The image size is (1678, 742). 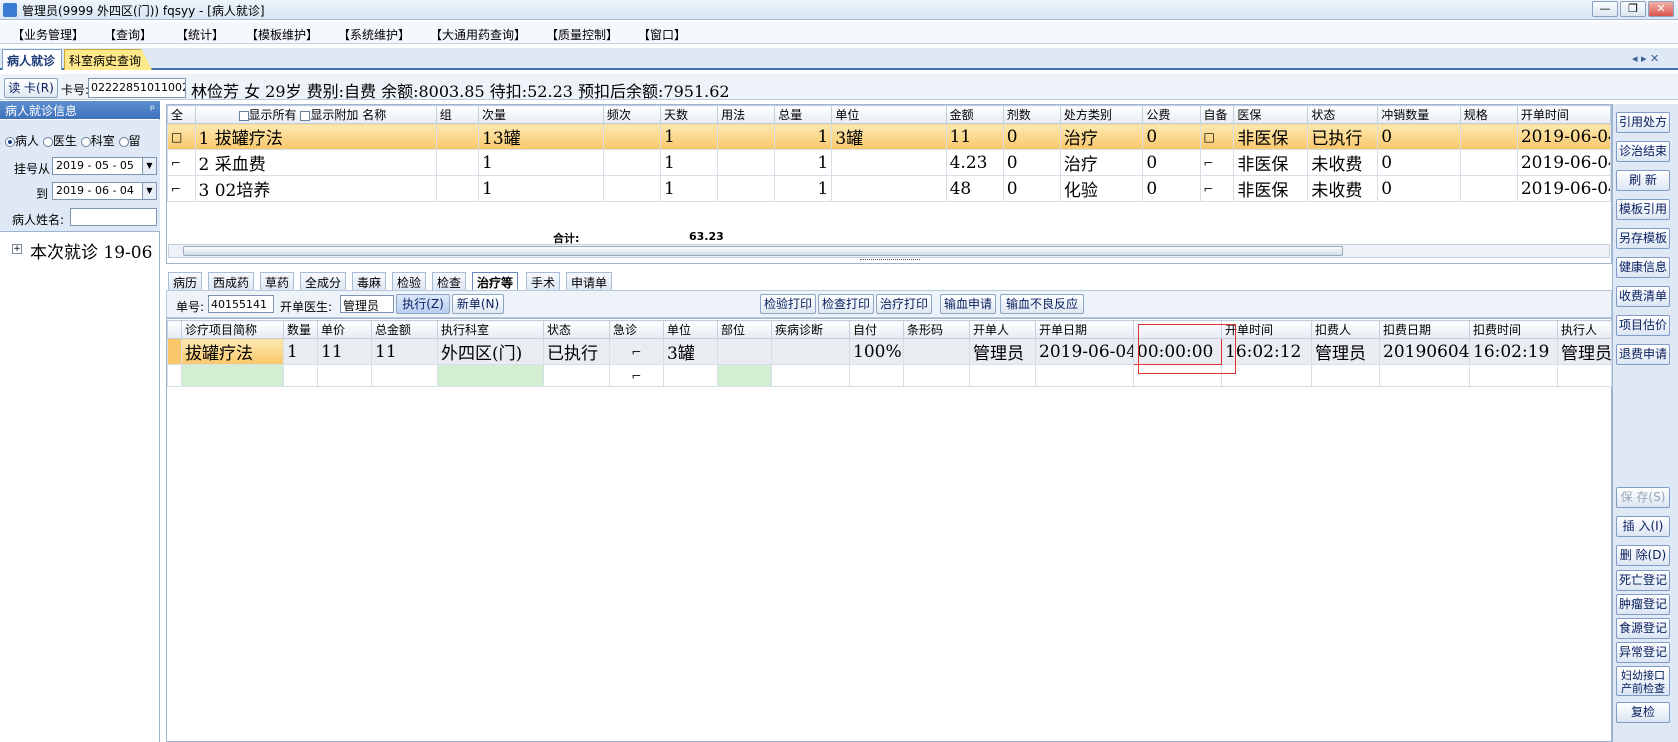 I want to click on table-row-empty: ⌐, so click(x=889, y=375).